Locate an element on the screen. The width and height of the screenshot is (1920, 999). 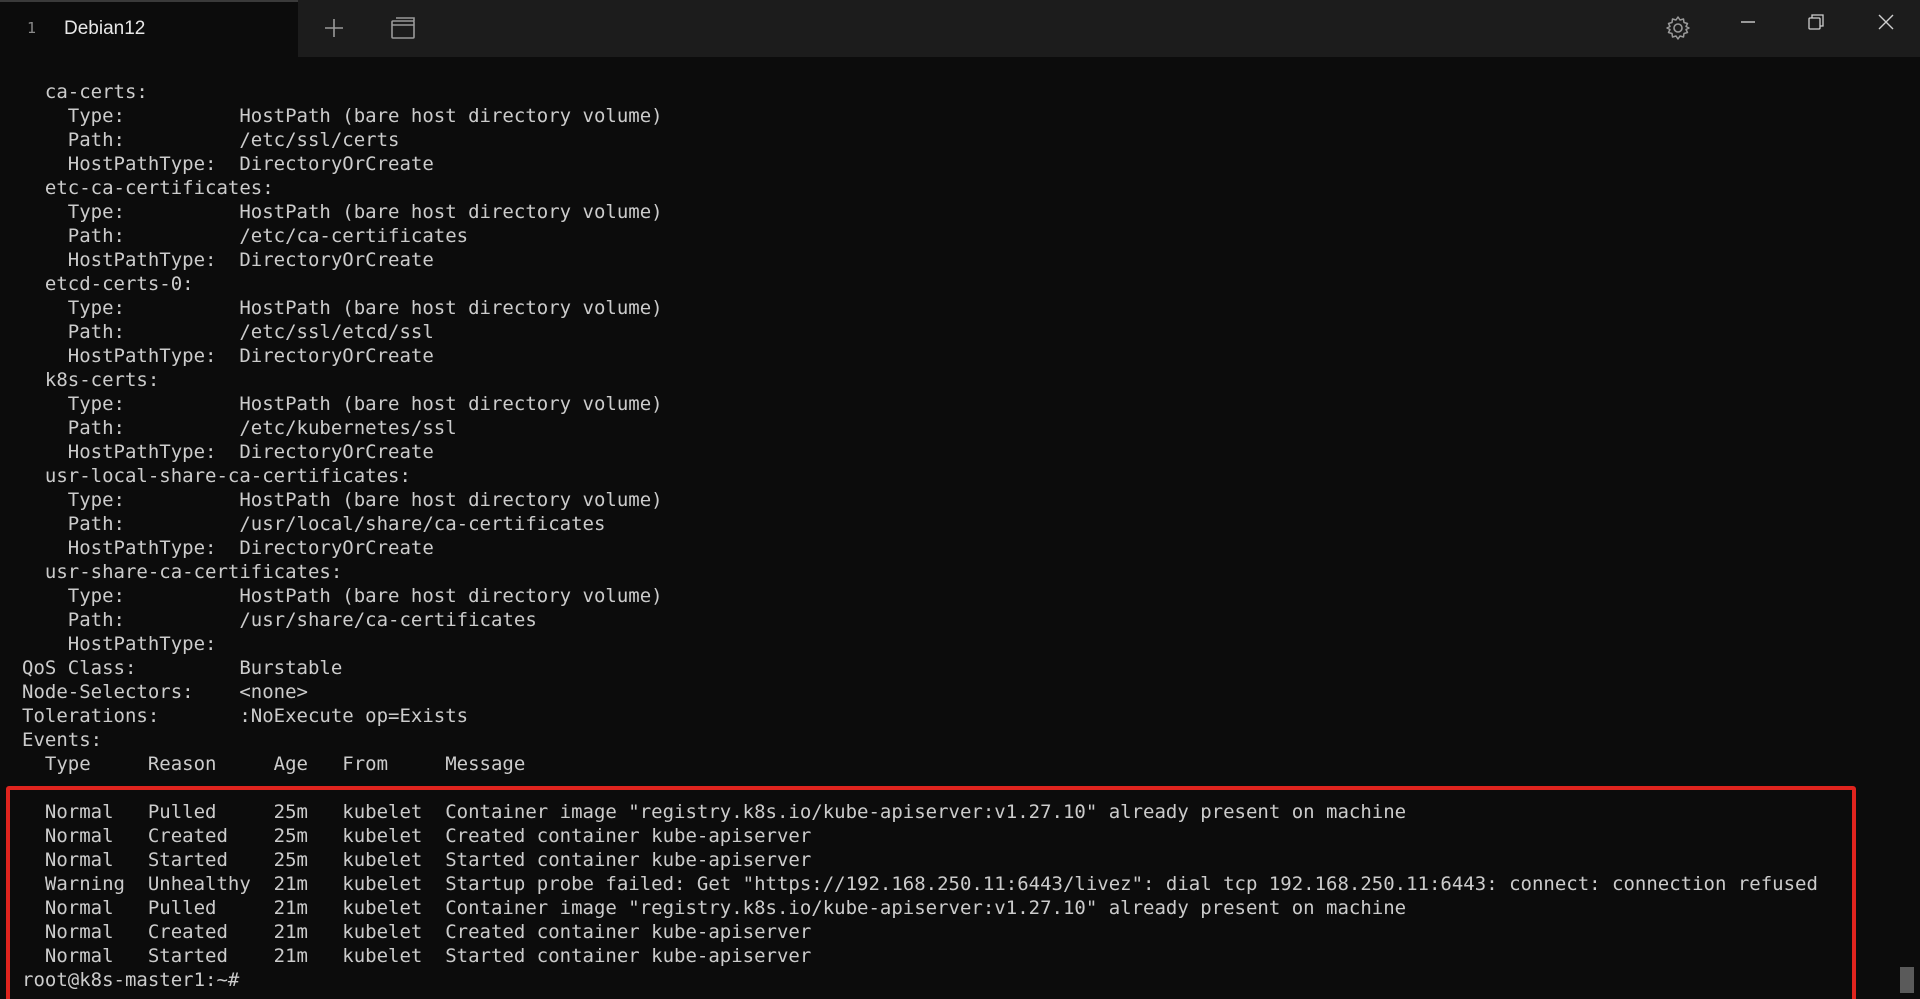
terminal-line: QoS Class: Burstable is located at coordinates (182, 668).